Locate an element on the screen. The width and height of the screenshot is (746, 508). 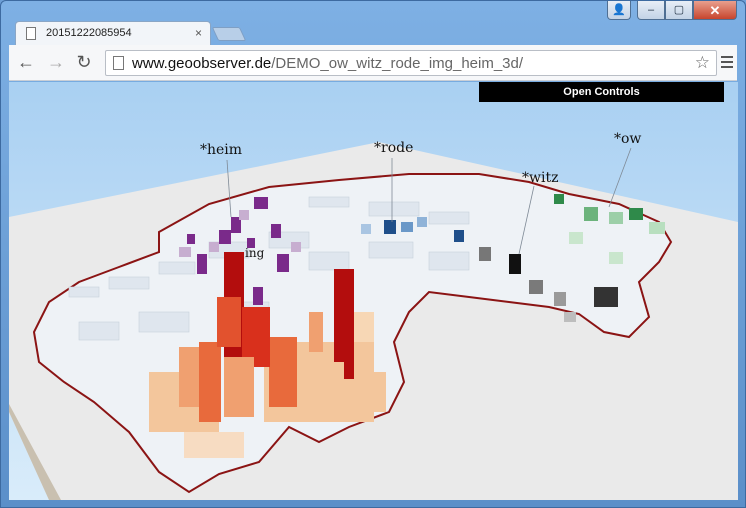
minimize-button: – is located at coordinates (651, 10).